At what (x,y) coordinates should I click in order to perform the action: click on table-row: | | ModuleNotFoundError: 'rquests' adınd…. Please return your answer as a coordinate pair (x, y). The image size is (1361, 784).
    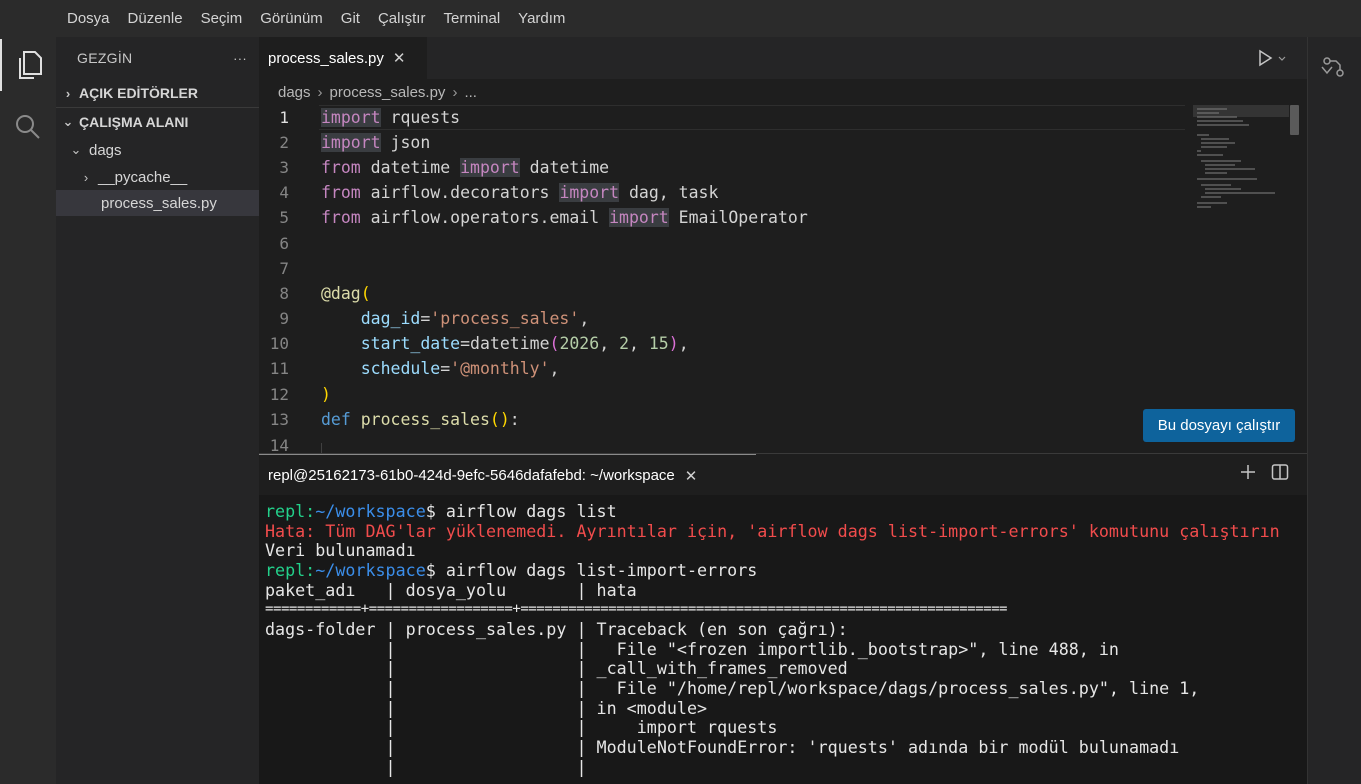
    Looking at the image, I should click on (722, 747).